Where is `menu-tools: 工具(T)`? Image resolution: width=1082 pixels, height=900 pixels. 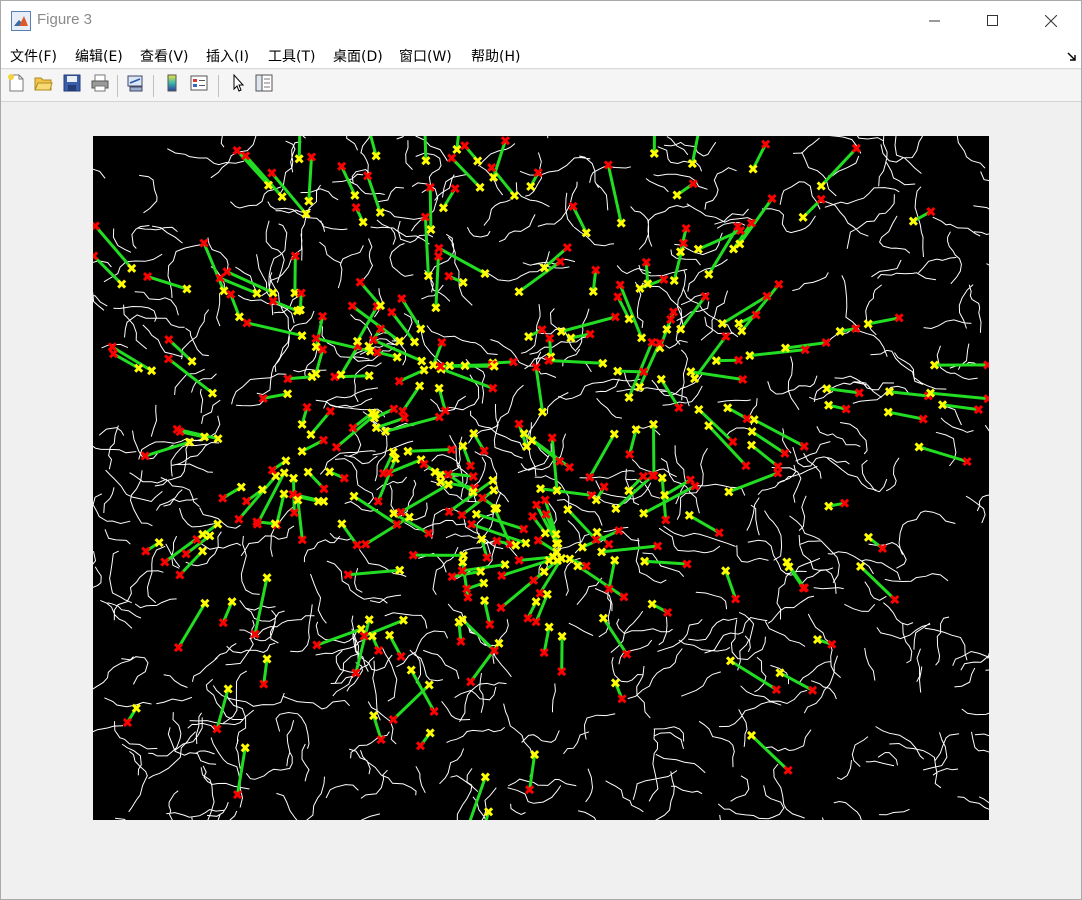
menu-tools: 工具(T) is located at coordinates (291, 56).